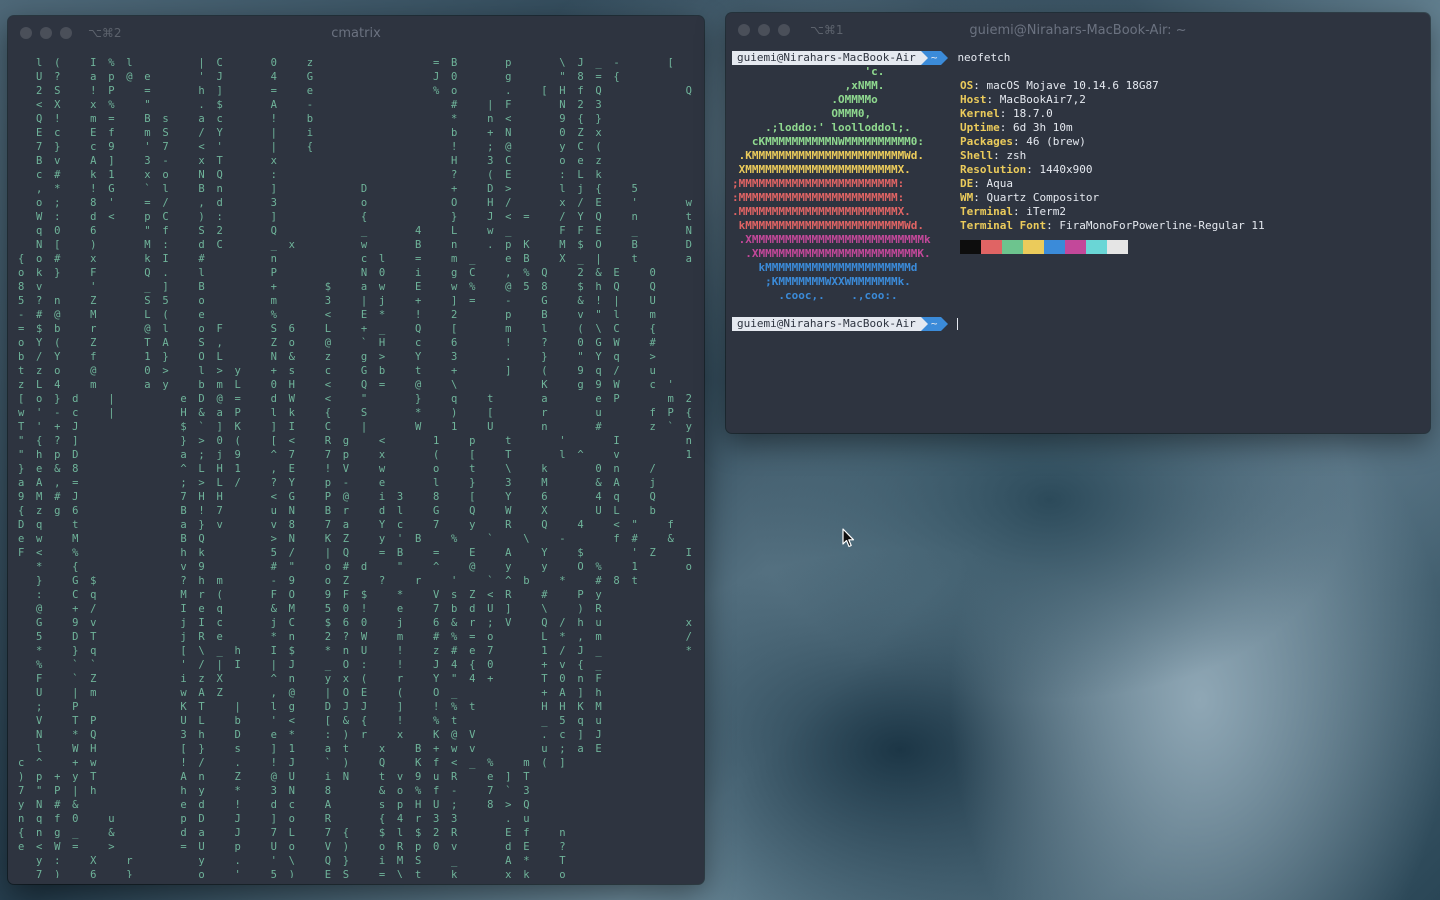 The height and width of the screenshot is (900, 1440). I want to click on info-value: Aqua, so click(1000, 183).